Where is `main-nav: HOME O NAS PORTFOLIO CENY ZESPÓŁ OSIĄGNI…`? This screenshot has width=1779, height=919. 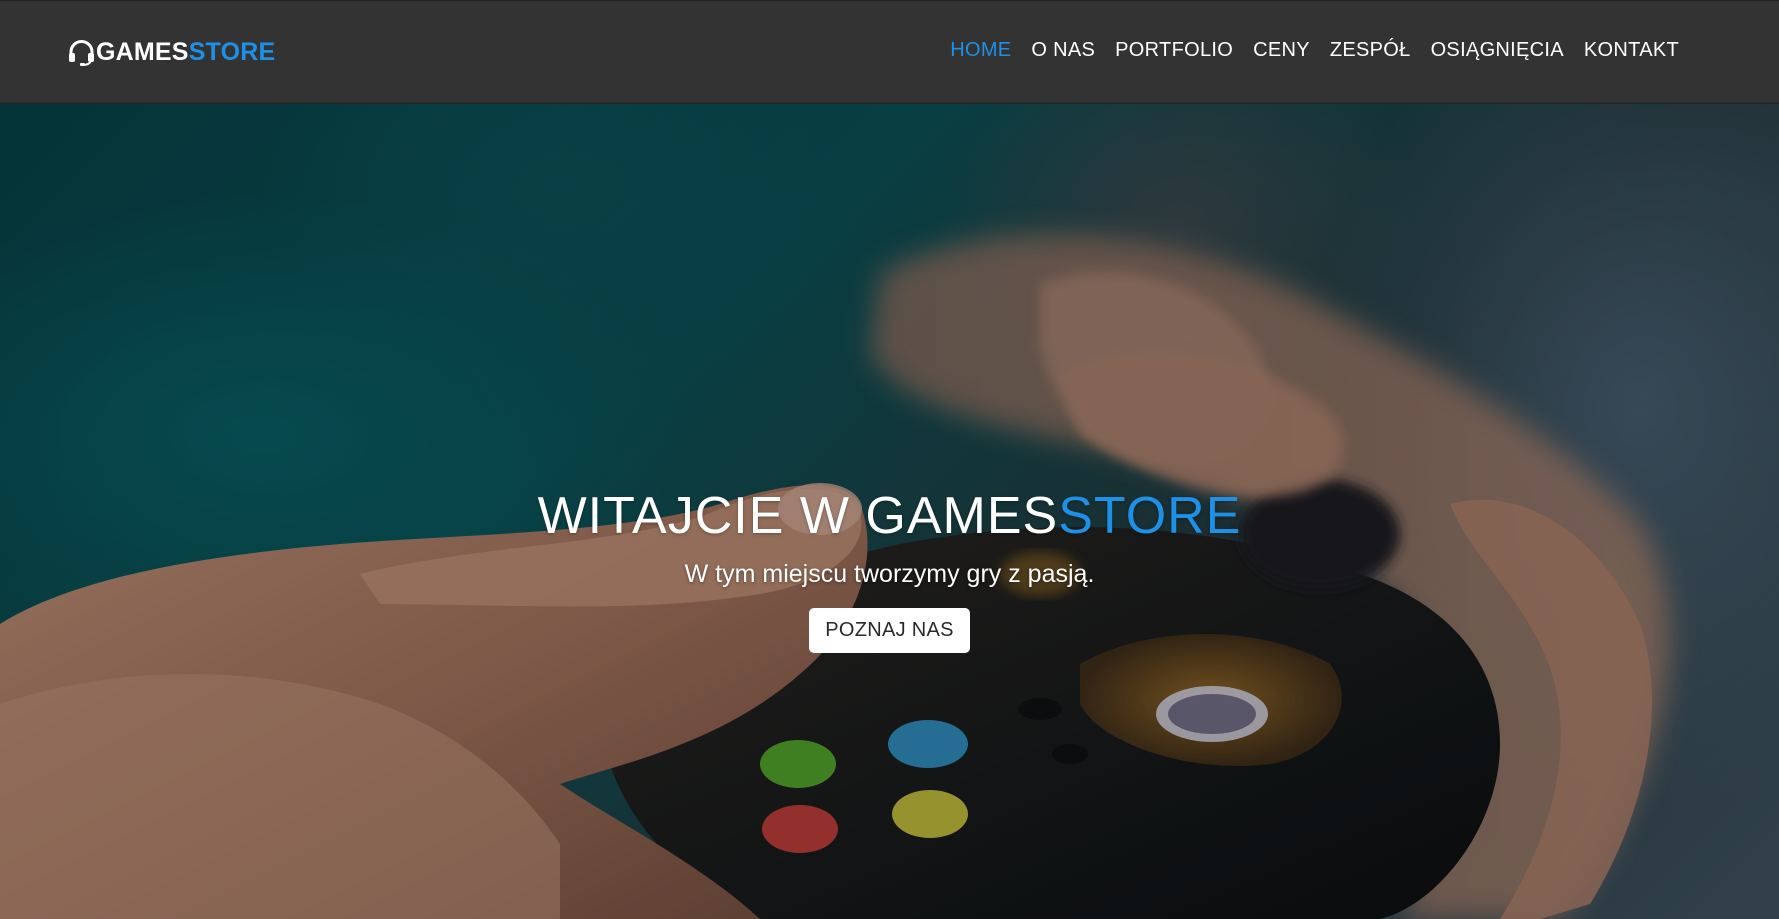 main-nav: HOME O NAS PORTFOLIO CENY ZESPÓŁ OSIĄGNI… is located at coordinates (1314, 50).